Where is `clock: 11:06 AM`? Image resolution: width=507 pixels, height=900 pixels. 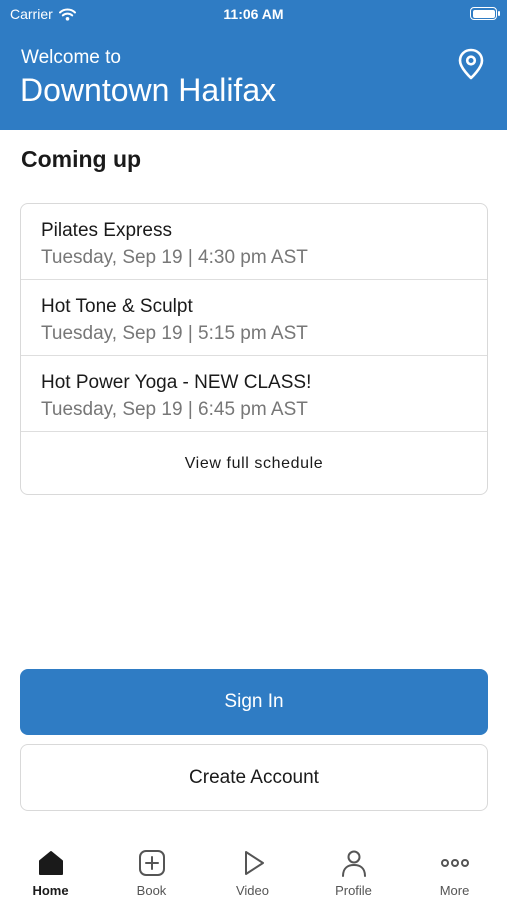
clock: 11:06 AM is located at coordinates (253, 14).